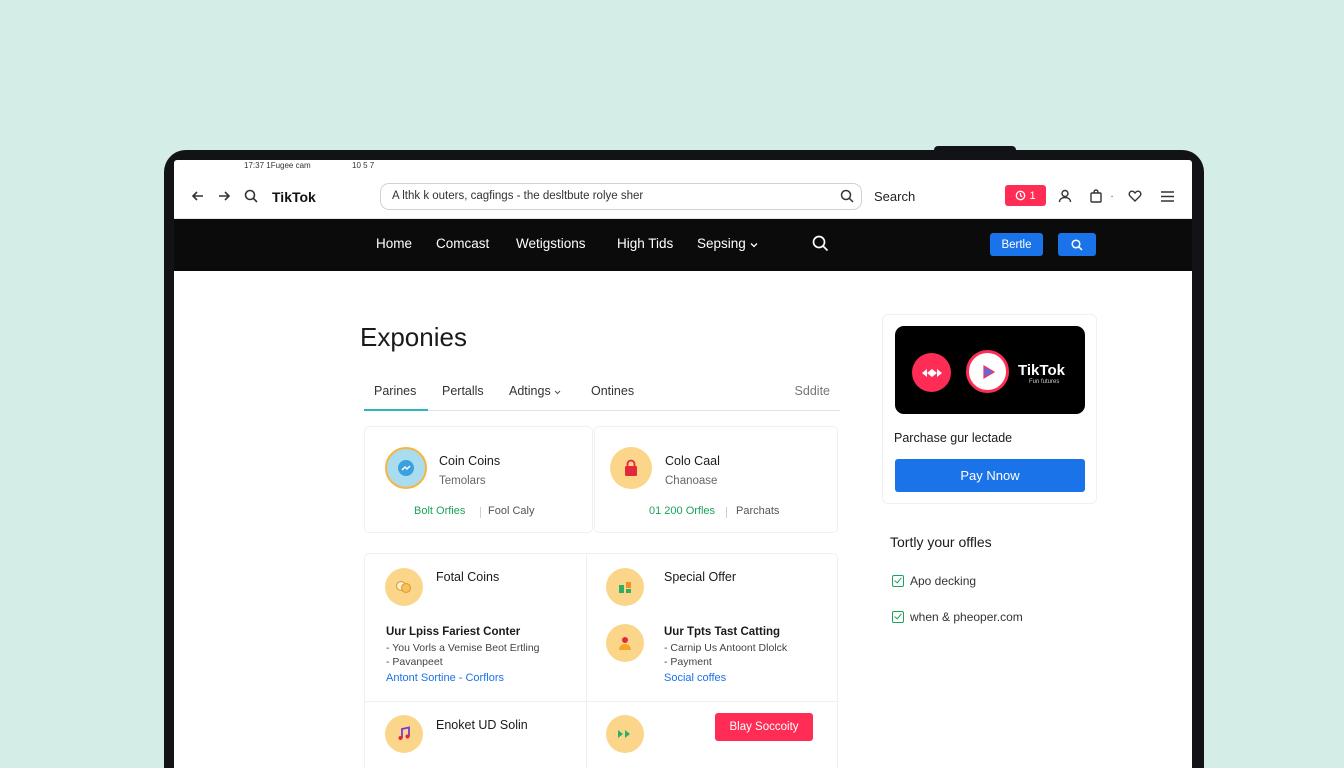  What do you see at coordinates (463, 648) in the screenshot?
I see `left-line-1: - You Vorls a Vemise Beot Ertling` at bounding box center [463, 648].